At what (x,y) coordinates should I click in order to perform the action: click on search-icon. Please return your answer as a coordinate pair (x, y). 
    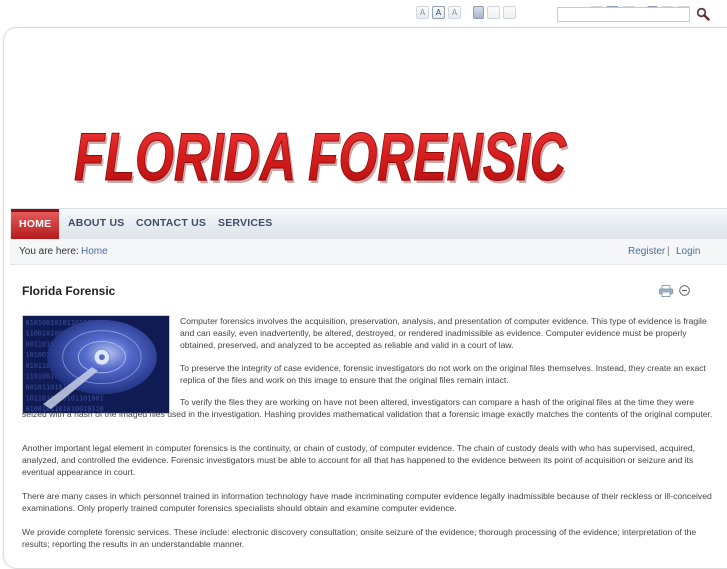
    Looking at the image, I should click on (703, 14).